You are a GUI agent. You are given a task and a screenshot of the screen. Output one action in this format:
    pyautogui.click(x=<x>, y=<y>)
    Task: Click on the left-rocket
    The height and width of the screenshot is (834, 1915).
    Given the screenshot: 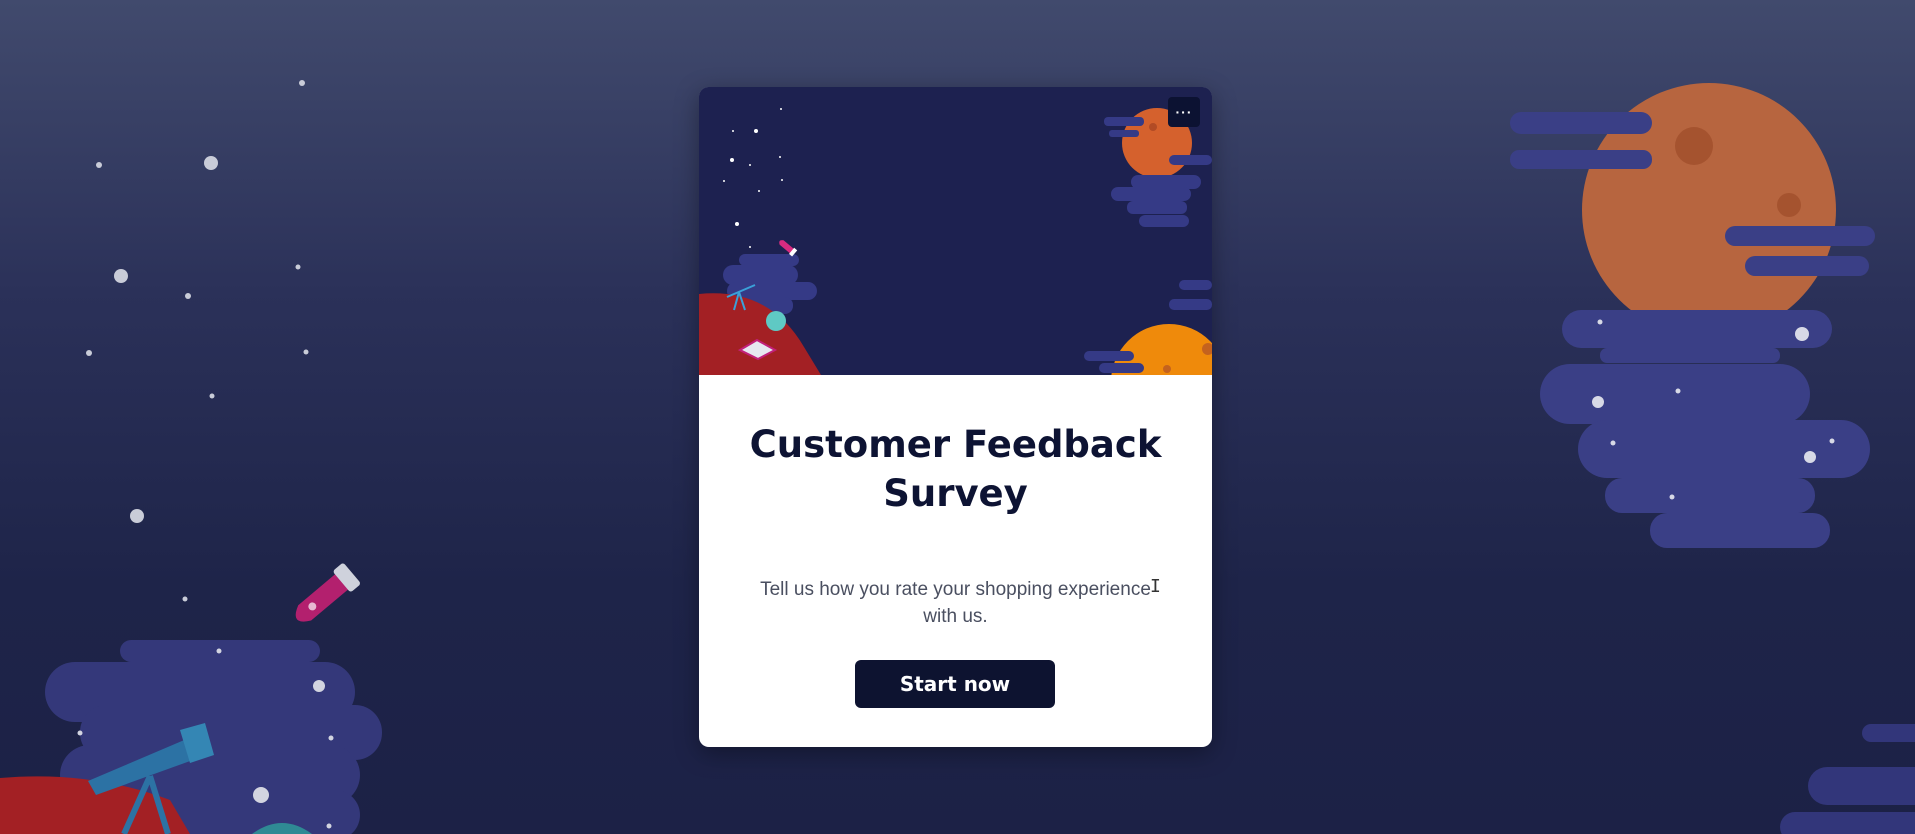 What is the action you would take?
    pyautogui.click(x=327, y=592)
    